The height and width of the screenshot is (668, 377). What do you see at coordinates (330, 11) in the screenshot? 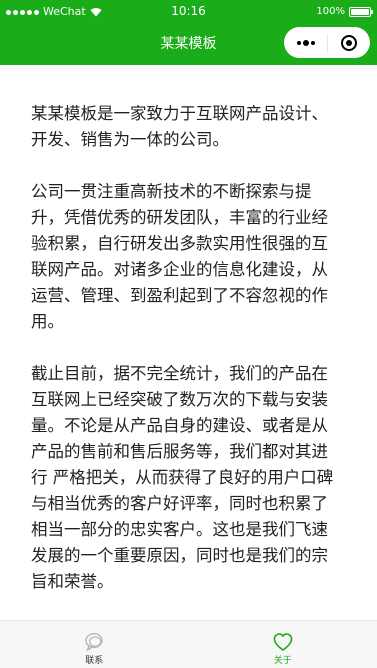
I see `battery-percent: 100%` at bounding box center [330, 11].